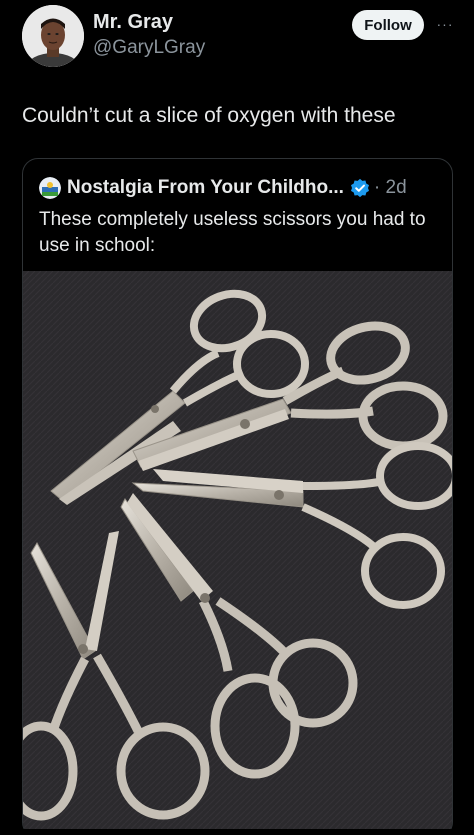  What do you see at coordinates (149, 48) in the screenshot?
I see `author-handle: @GaryLGray` at bounding box center [149, 48].